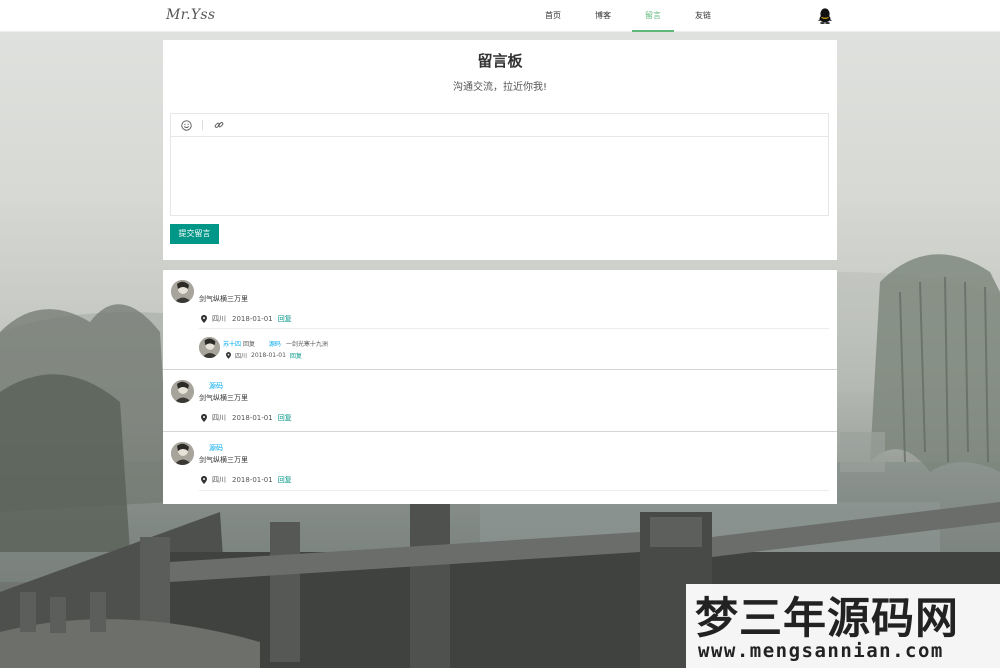 This screenshot has height=668, width=1000. I want to click on main-nav: 首页 博客 留言 友链, so click(628, 16).